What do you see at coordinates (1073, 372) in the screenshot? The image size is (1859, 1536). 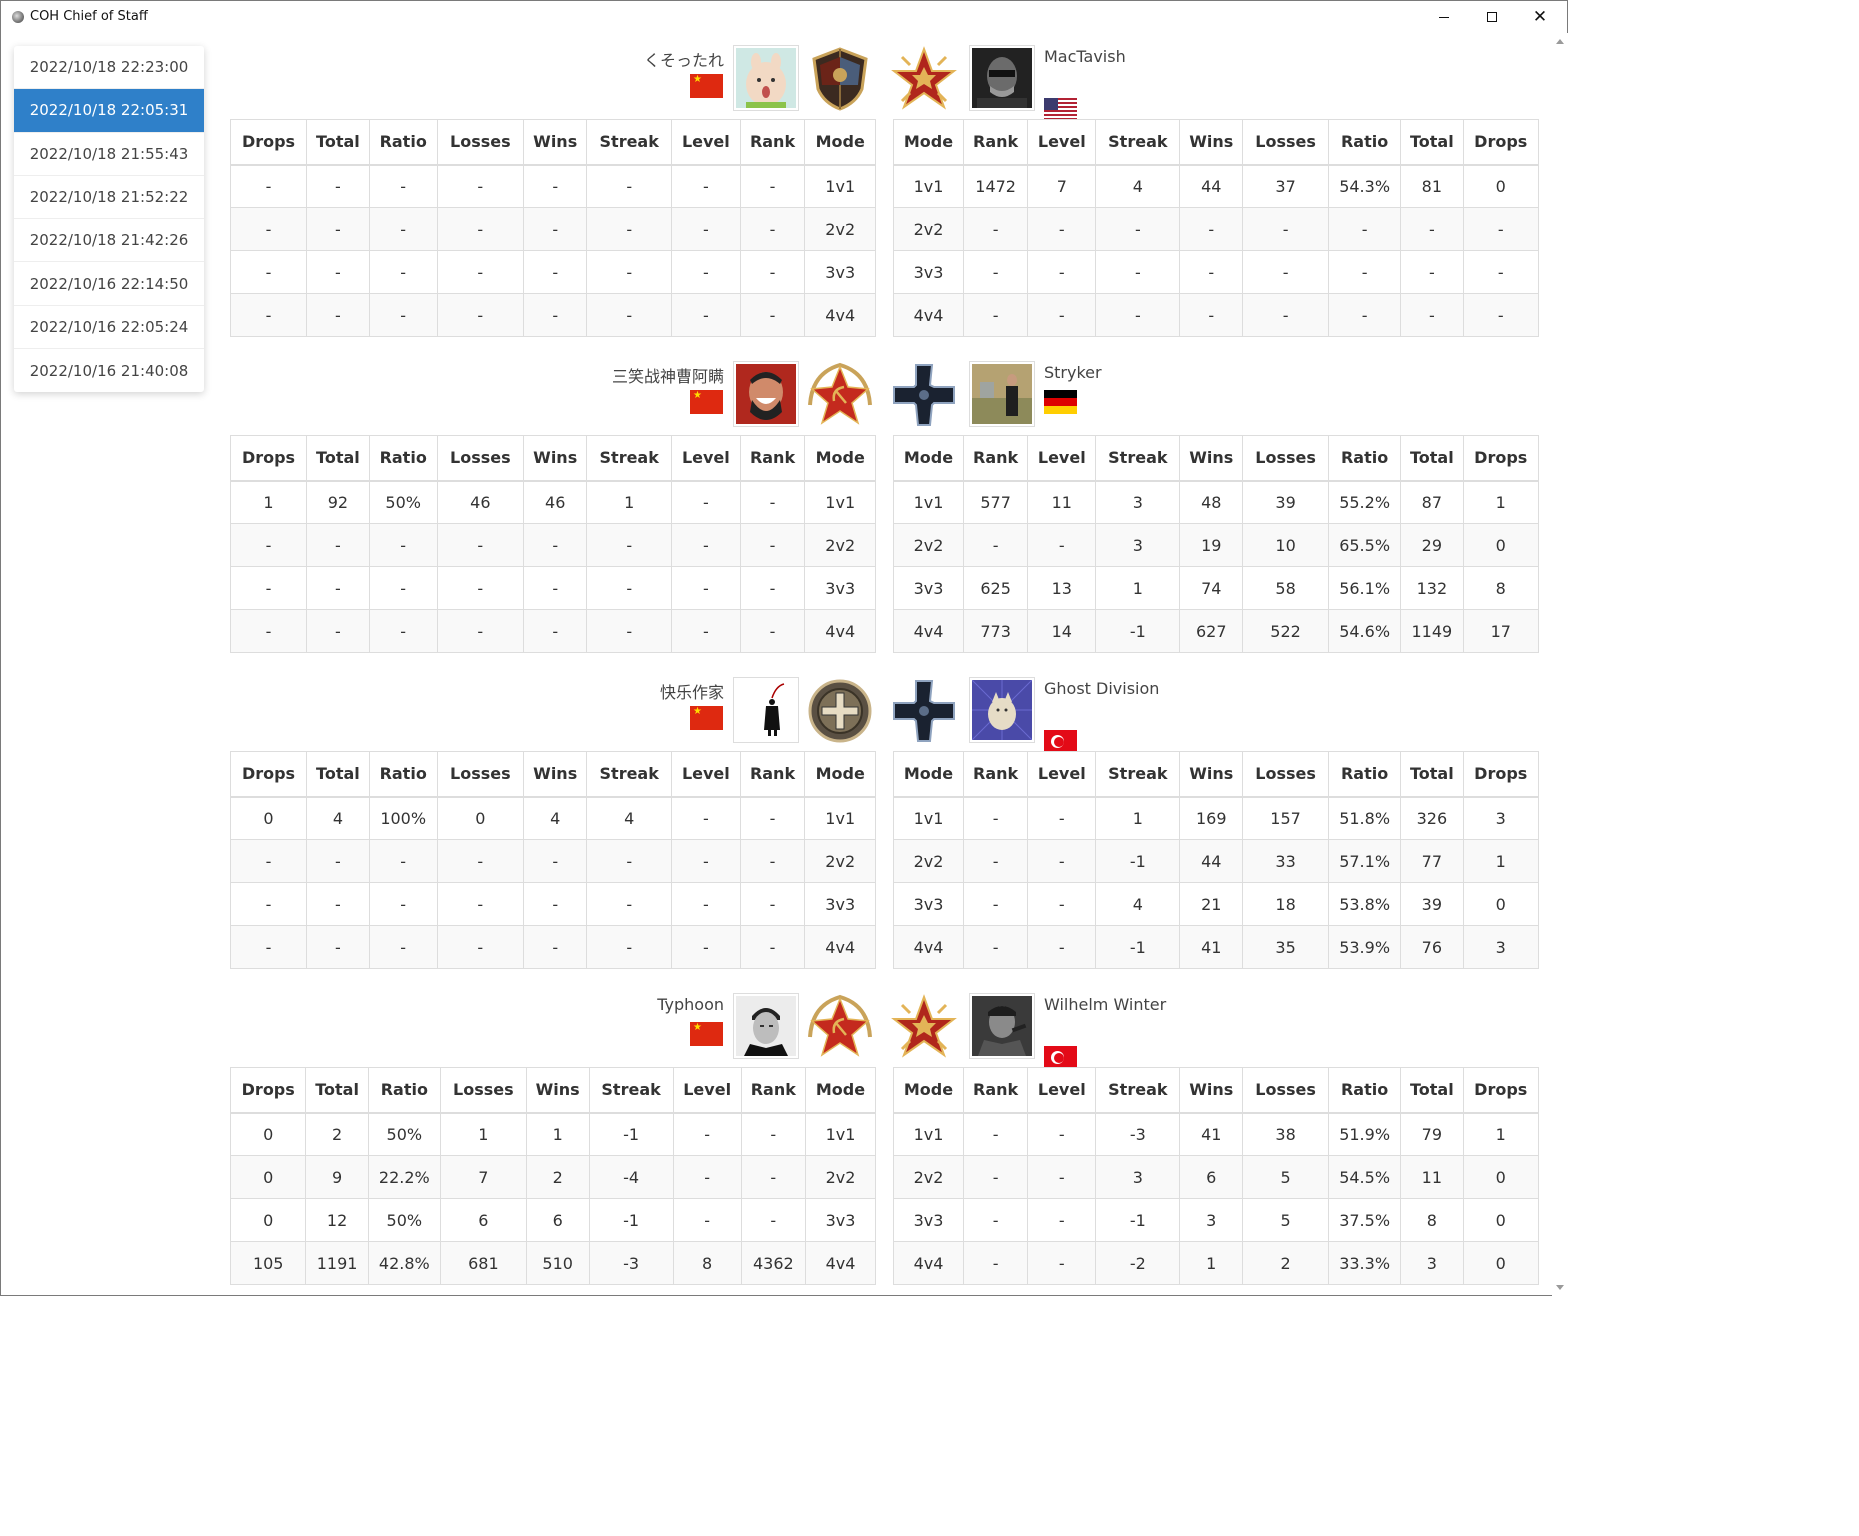 I see `player-name: Stryker` at bounding box center [1073, 372].